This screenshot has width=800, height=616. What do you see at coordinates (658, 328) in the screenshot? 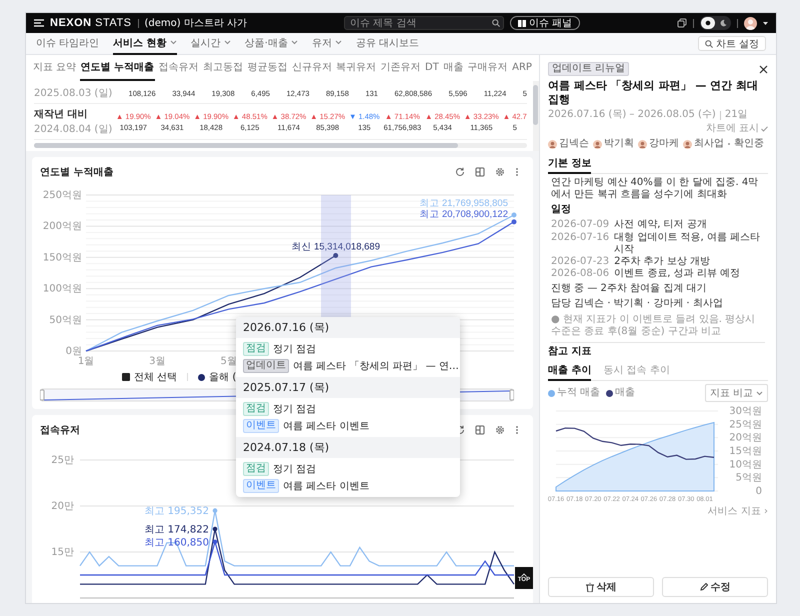
I see `note-text: ● 현재 지표가 이 이벤트로 들려 있음. 평상시 수준은 종료 후(8월 중순) 구간과 비교` at bounding box center [658, 328].